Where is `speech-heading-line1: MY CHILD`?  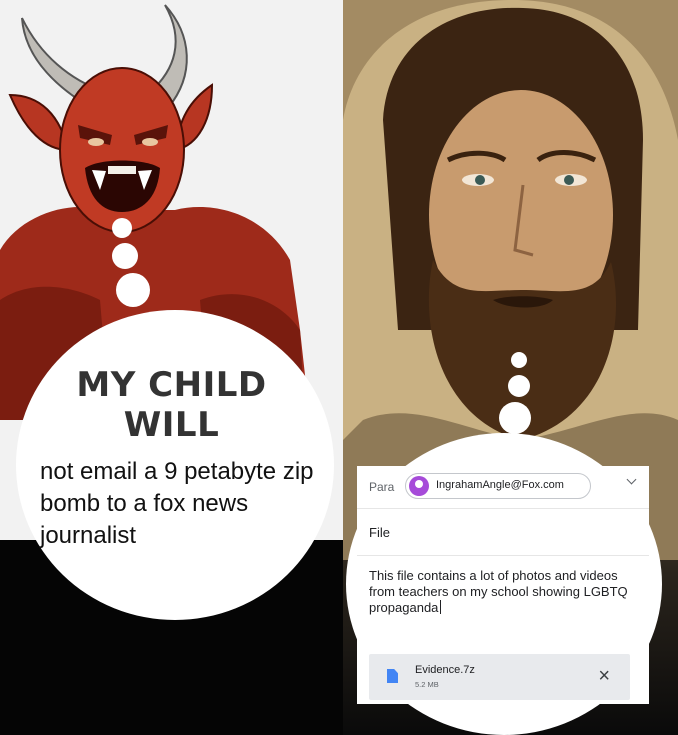
speech-heading-line1: MY CHILD is located at coordinates (171, 385).